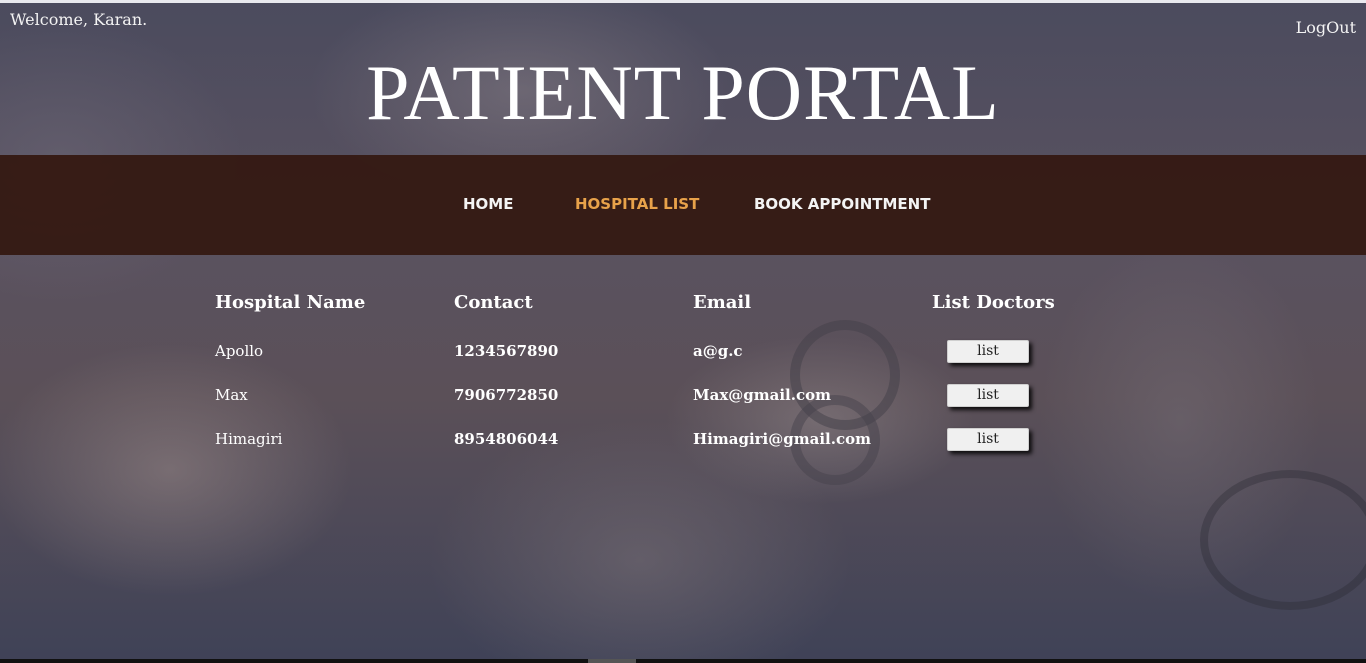  I want to click on column-header-email: Email, so click(722, 302).